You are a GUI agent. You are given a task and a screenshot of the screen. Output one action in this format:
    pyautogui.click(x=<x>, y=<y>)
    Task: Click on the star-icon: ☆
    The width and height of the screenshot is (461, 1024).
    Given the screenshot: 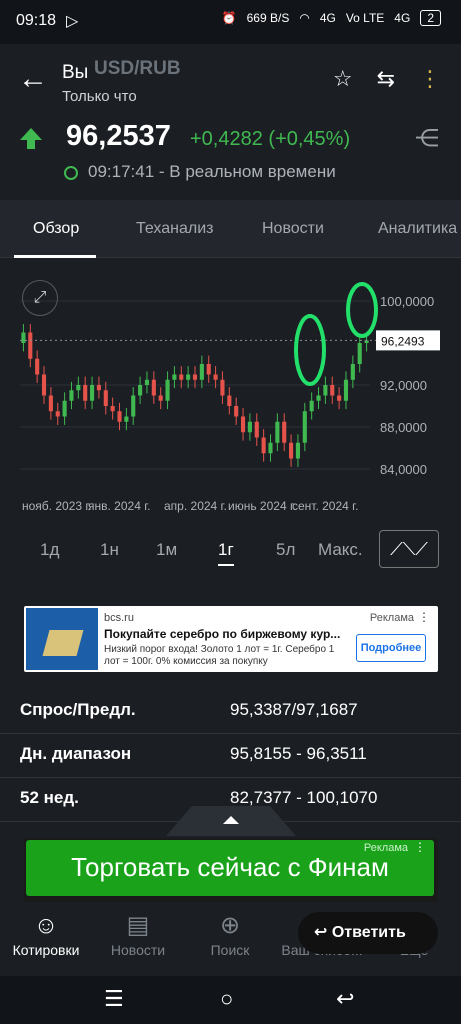 What is the action you would take?
    pyautogui.click(x=343, y=79)
    